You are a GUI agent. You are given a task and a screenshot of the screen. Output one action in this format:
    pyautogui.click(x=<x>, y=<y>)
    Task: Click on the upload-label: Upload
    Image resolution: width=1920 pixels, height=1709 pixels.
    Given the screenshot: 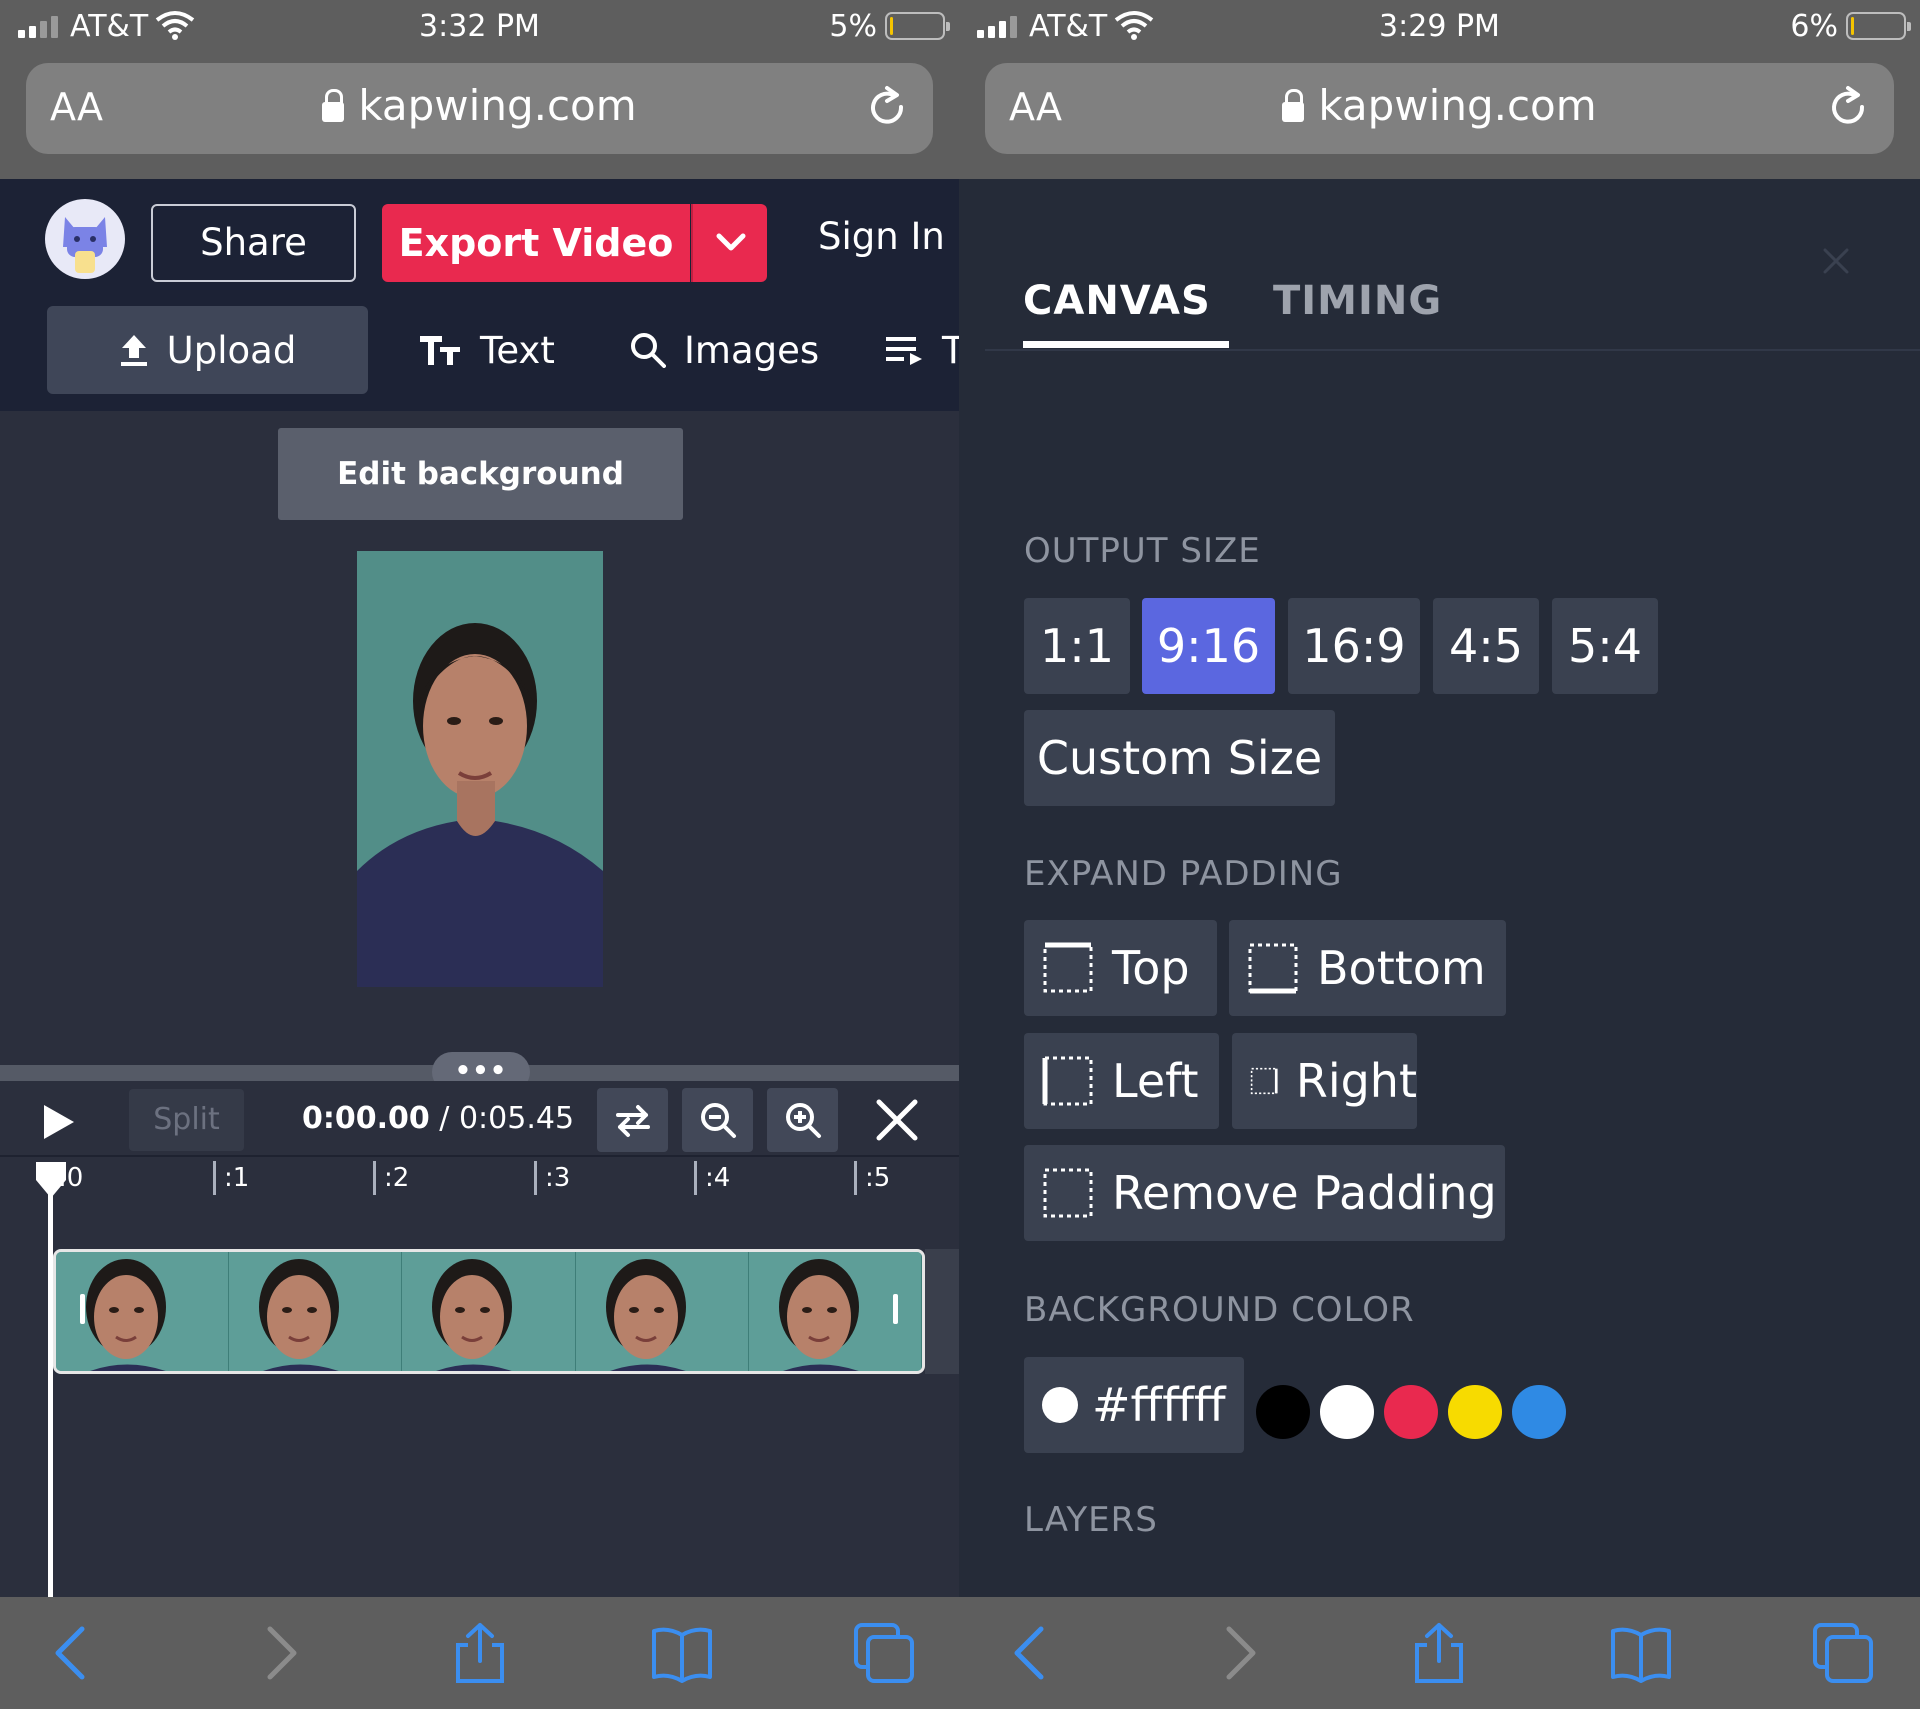 What is the action you would take?
    pyautogui.click(x=231, y=350)
    